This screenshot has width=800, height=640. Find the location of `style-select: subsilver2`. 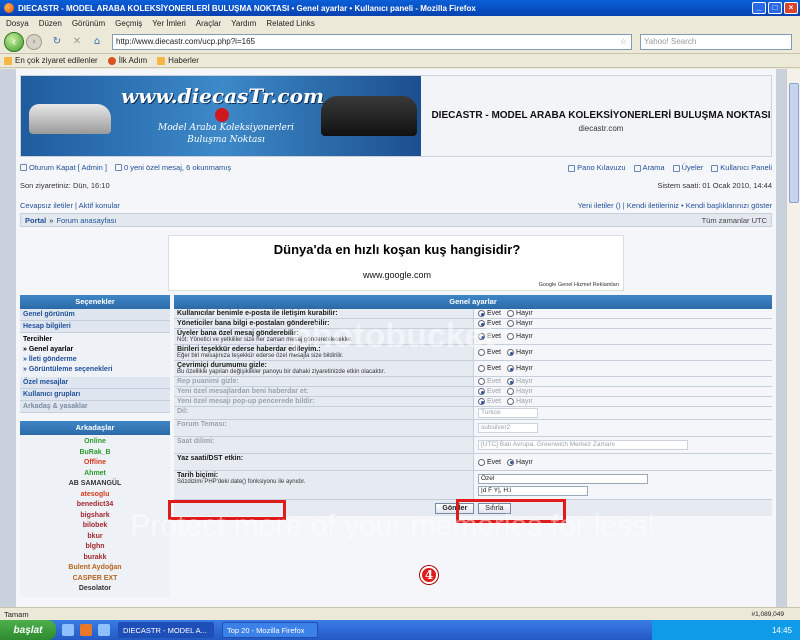

style-select: subsilver2 is located at coordinates (508, 428).